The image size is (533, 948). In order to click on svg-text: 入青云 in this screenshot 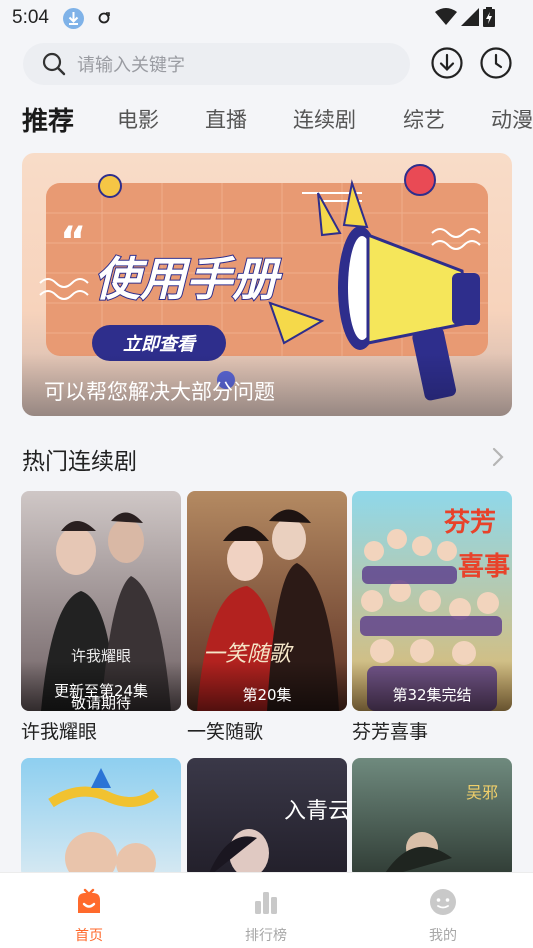, I will do `click(315, 811)`.